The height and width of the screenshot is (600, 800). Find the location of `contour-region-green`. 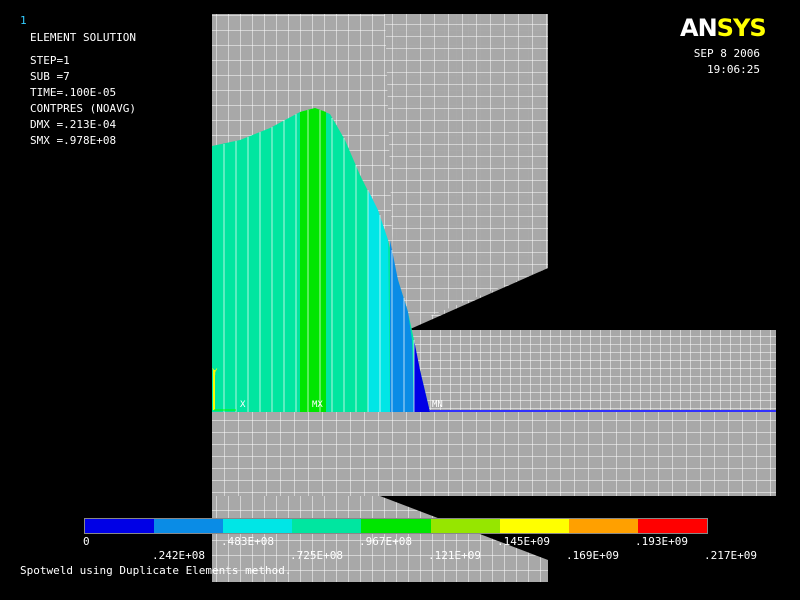

contour-region-green is located at coordinates (313, 260).